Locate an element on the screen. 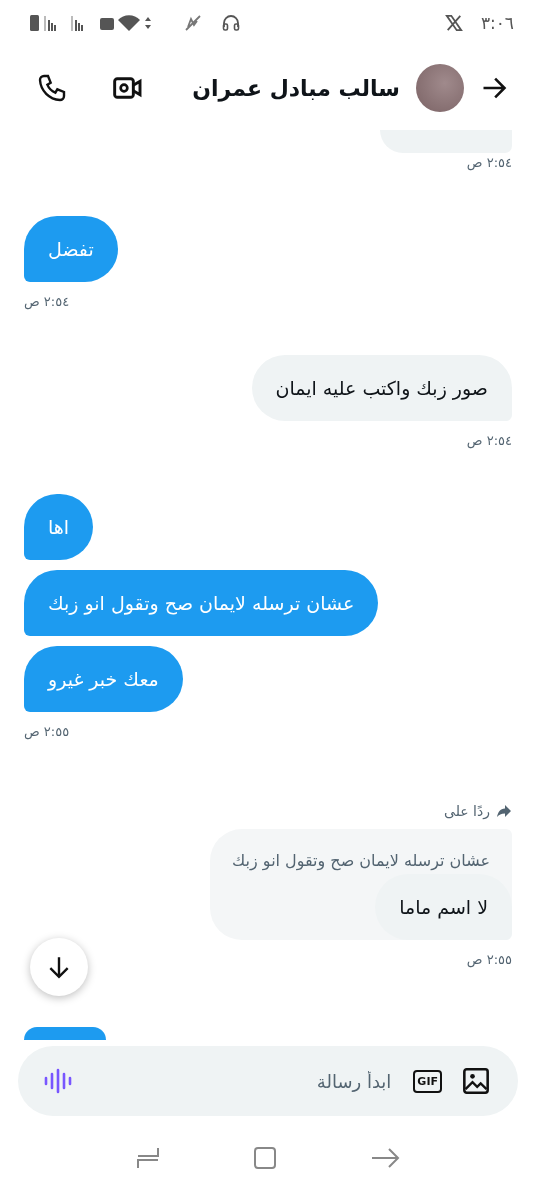 The width and height of the screenshot is (536, 1200). image-icon is located at coordinates (476, 1081).